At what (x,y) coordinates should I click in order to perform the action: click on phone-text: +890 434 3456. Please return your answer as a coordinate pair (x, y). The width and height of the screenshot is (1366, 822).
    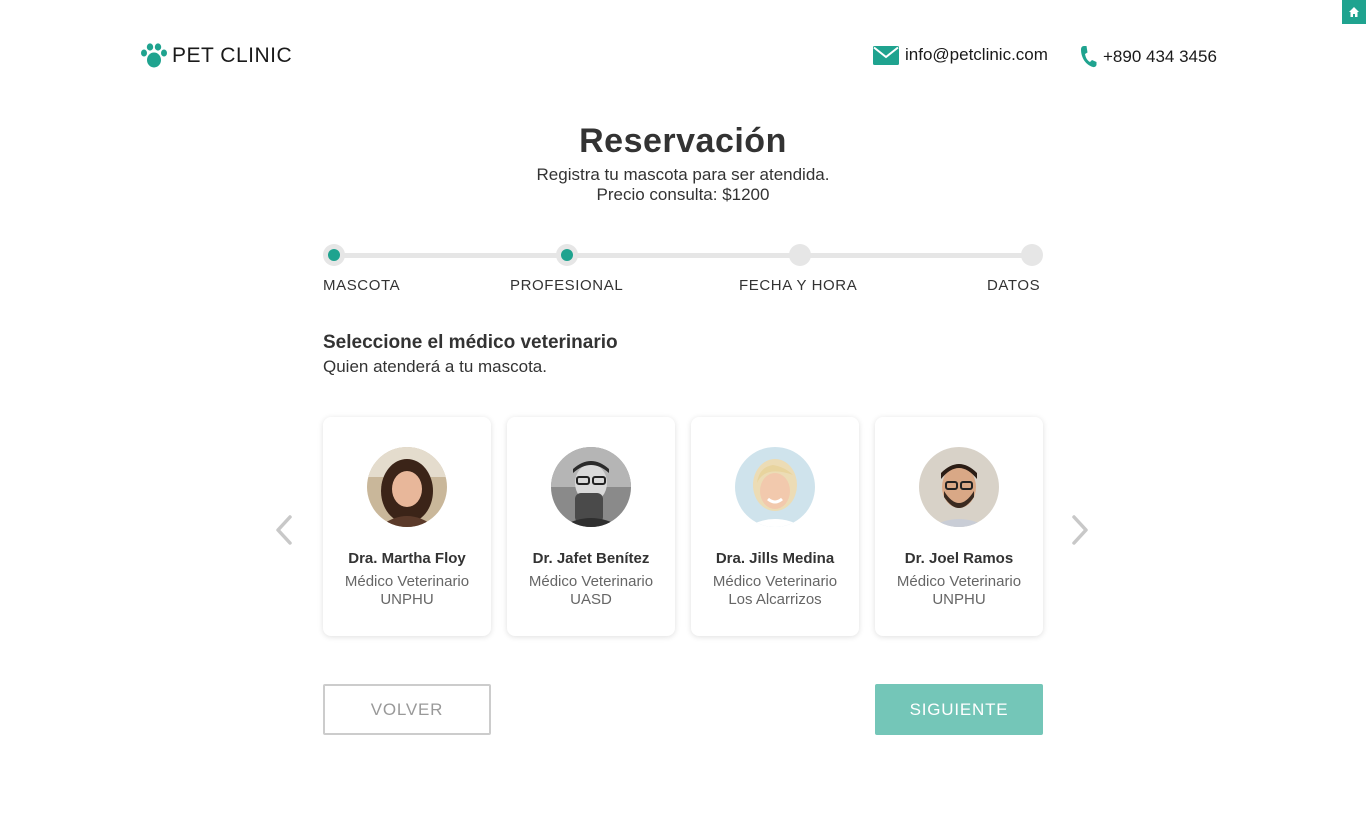
    Looking at the image, I should click on (1160, 56).